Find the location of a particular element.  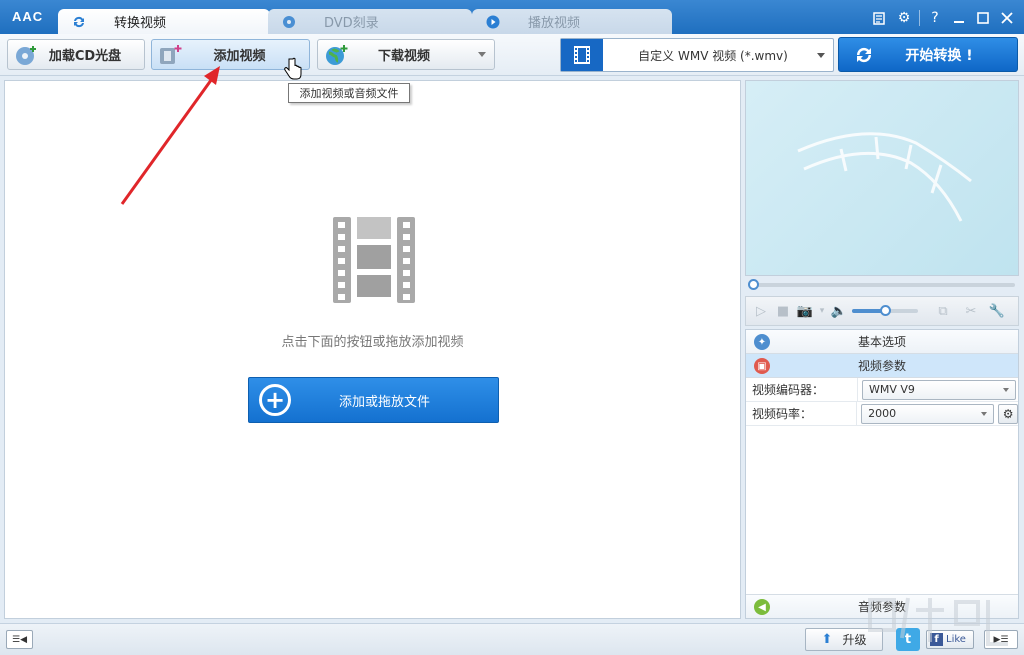

seek-handle is located at coordinates (753, 284).